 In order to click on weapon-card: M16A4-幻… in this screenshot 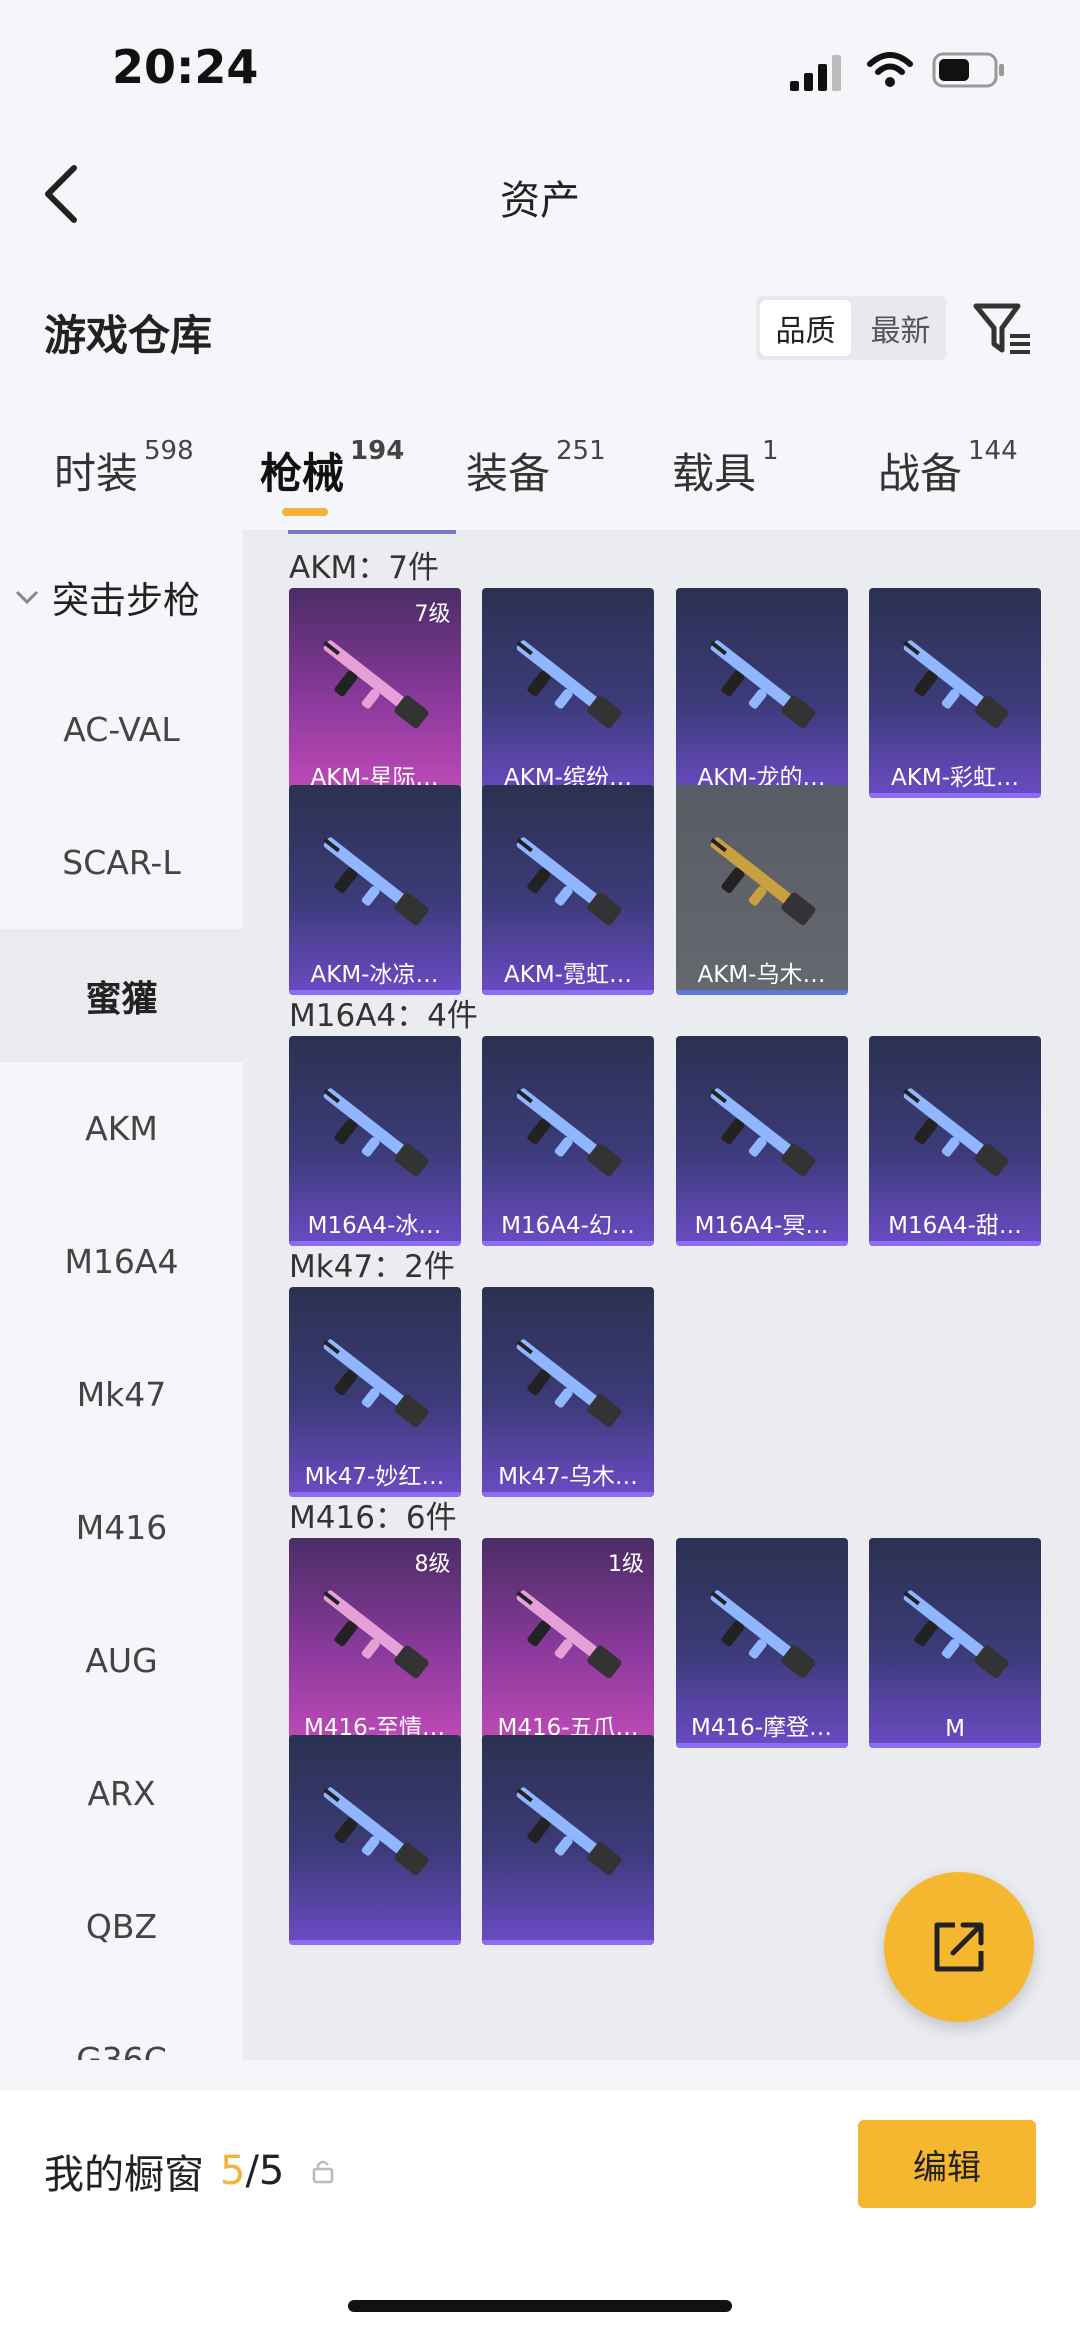, I will do `click(568, 1141)`.